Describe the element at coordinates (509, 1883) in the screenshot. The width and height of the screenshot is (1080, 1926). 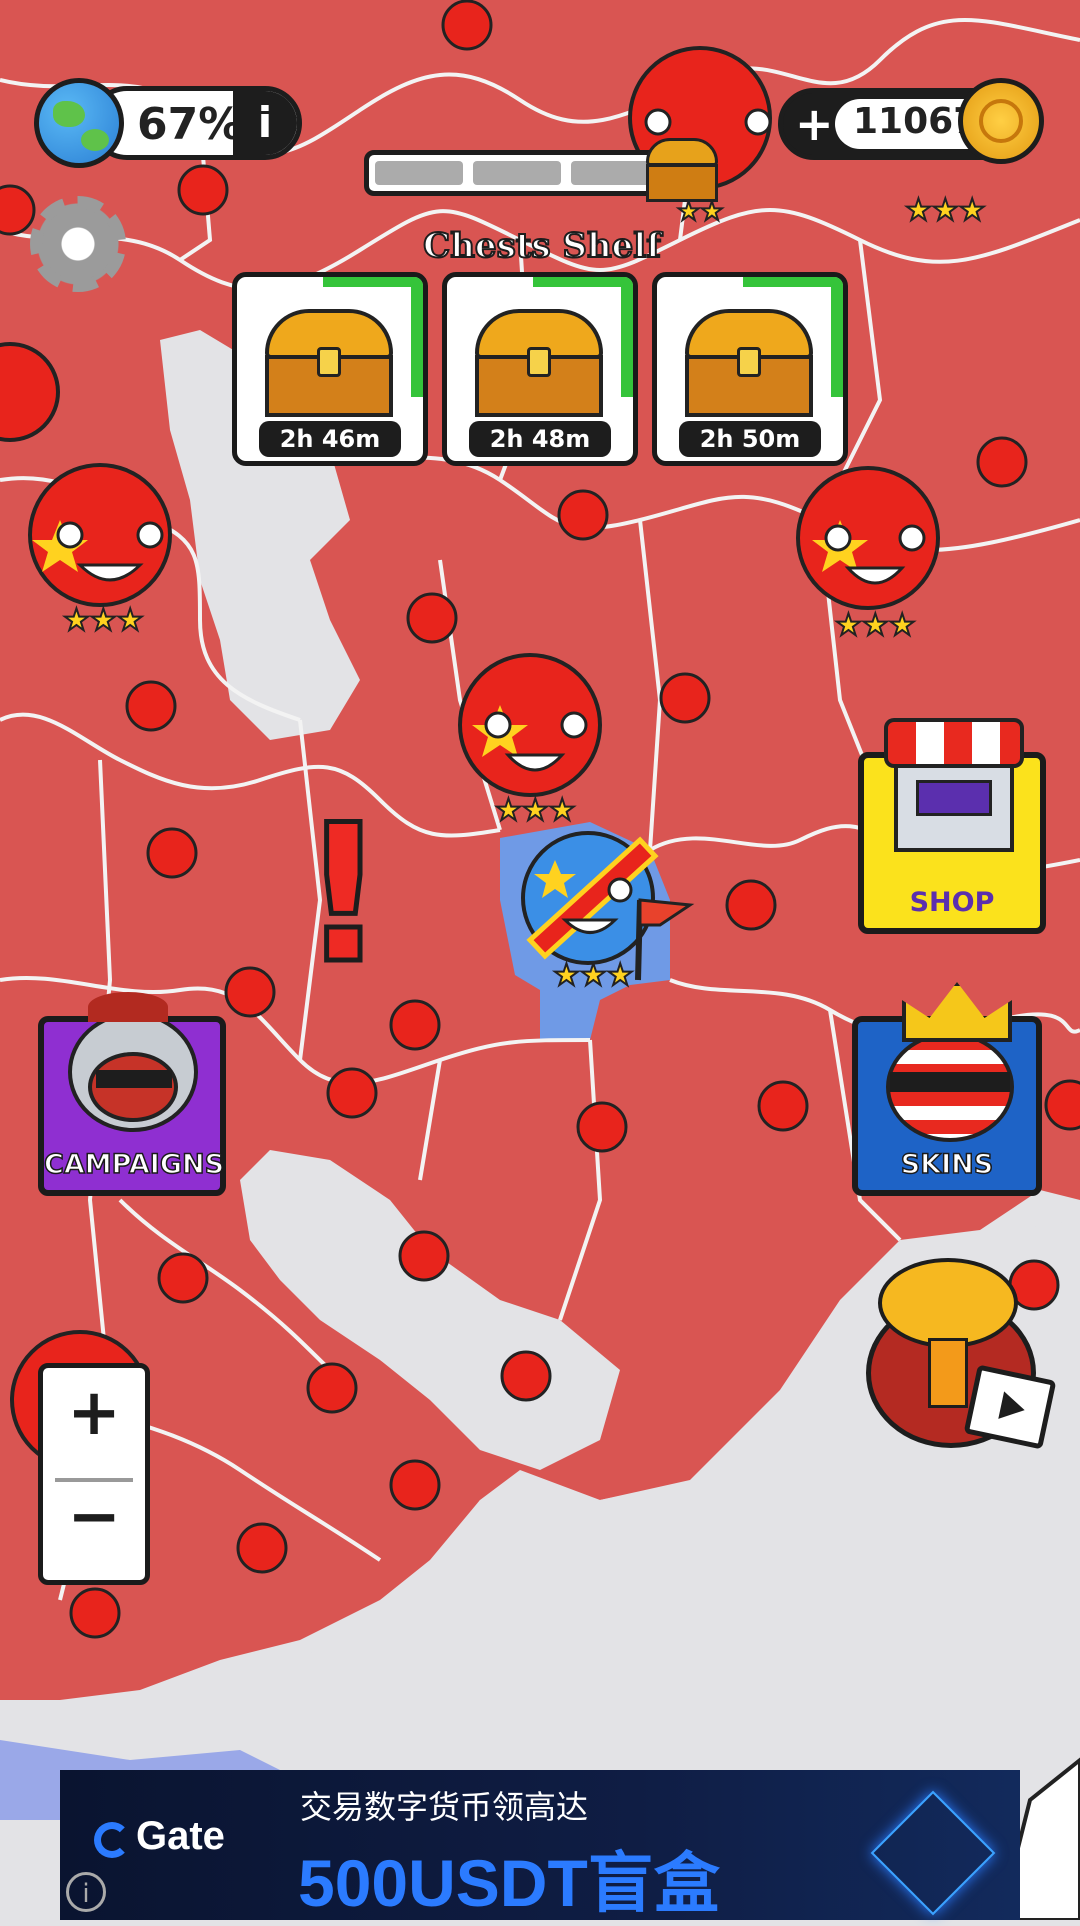
I see `ad-line2: 500USDT盲盒` at that location.